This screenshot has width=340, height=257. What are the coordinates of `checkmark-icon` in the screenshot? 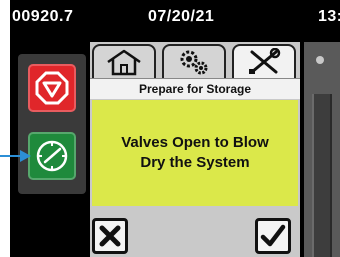 It's located at (273, 235).